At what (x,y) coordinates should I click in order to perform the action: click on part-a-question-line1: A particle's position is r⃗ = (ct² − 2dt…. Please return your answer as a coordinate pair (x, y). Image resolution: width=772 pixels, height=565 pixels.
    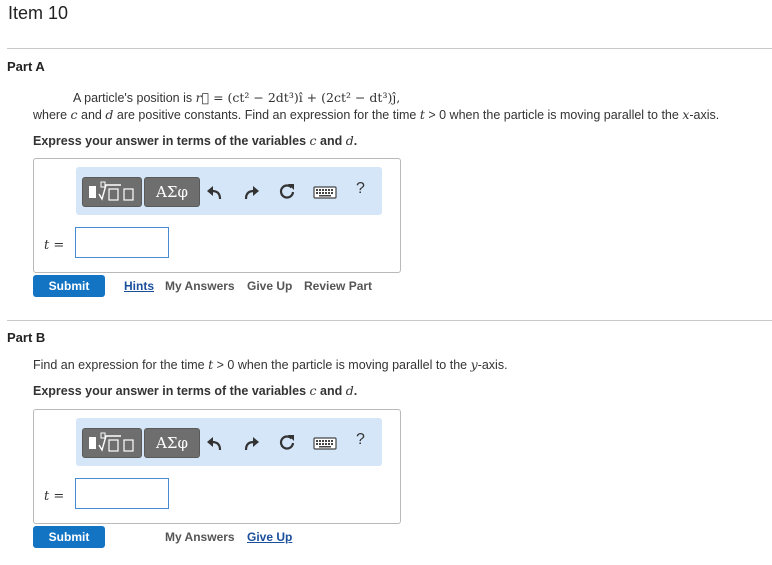
    Looking at the image, I should click on (236, 97).